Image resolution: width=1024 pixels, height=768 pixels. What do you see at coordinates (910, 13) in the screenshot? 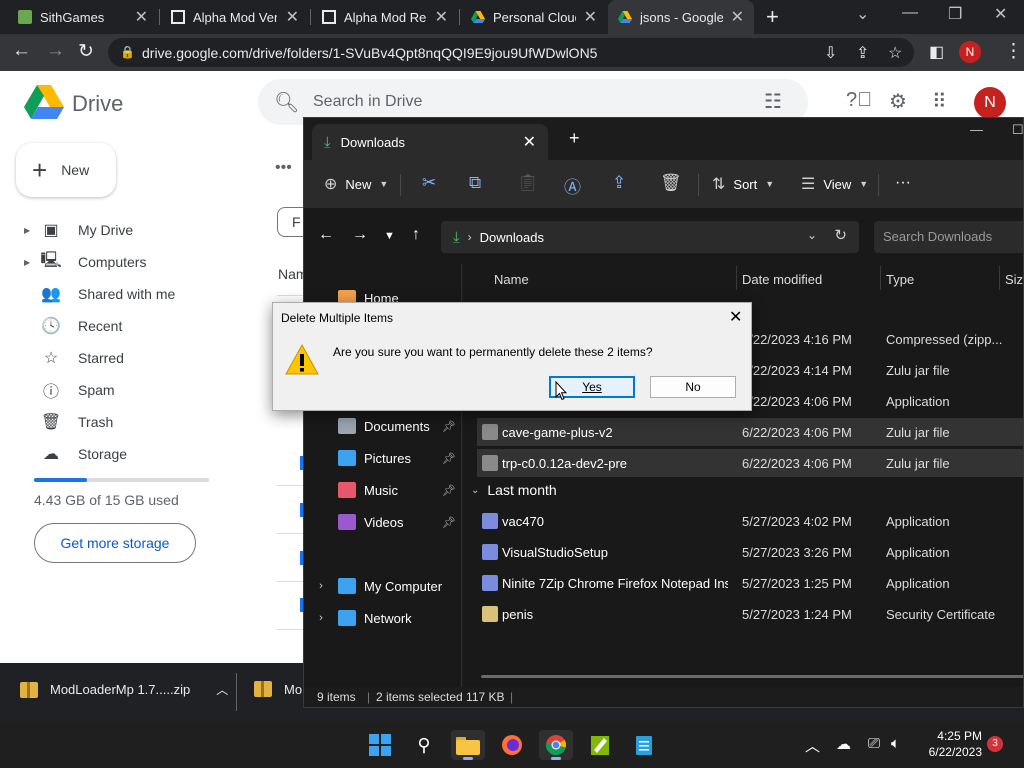
I see `minimize-icon: —` at bounding box center [910, 13].